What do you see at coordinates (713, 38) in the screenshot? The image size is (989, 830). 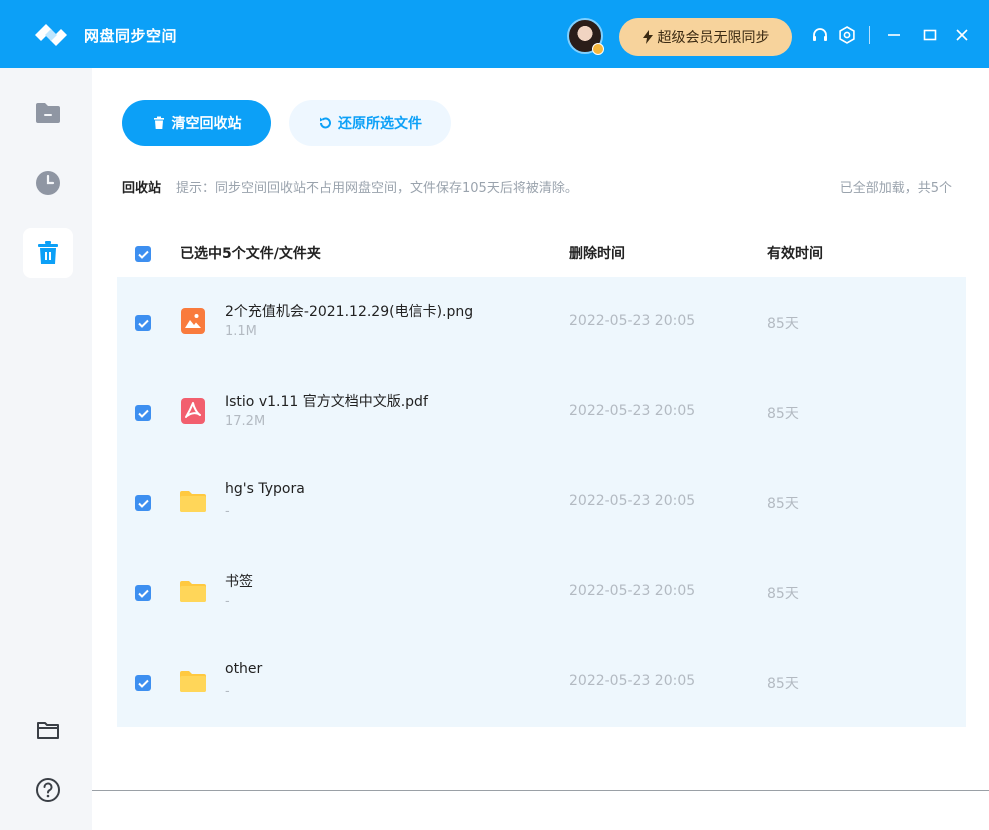 I see `vip-label: 超级会员无限同步` at bounding box center [713, 38].